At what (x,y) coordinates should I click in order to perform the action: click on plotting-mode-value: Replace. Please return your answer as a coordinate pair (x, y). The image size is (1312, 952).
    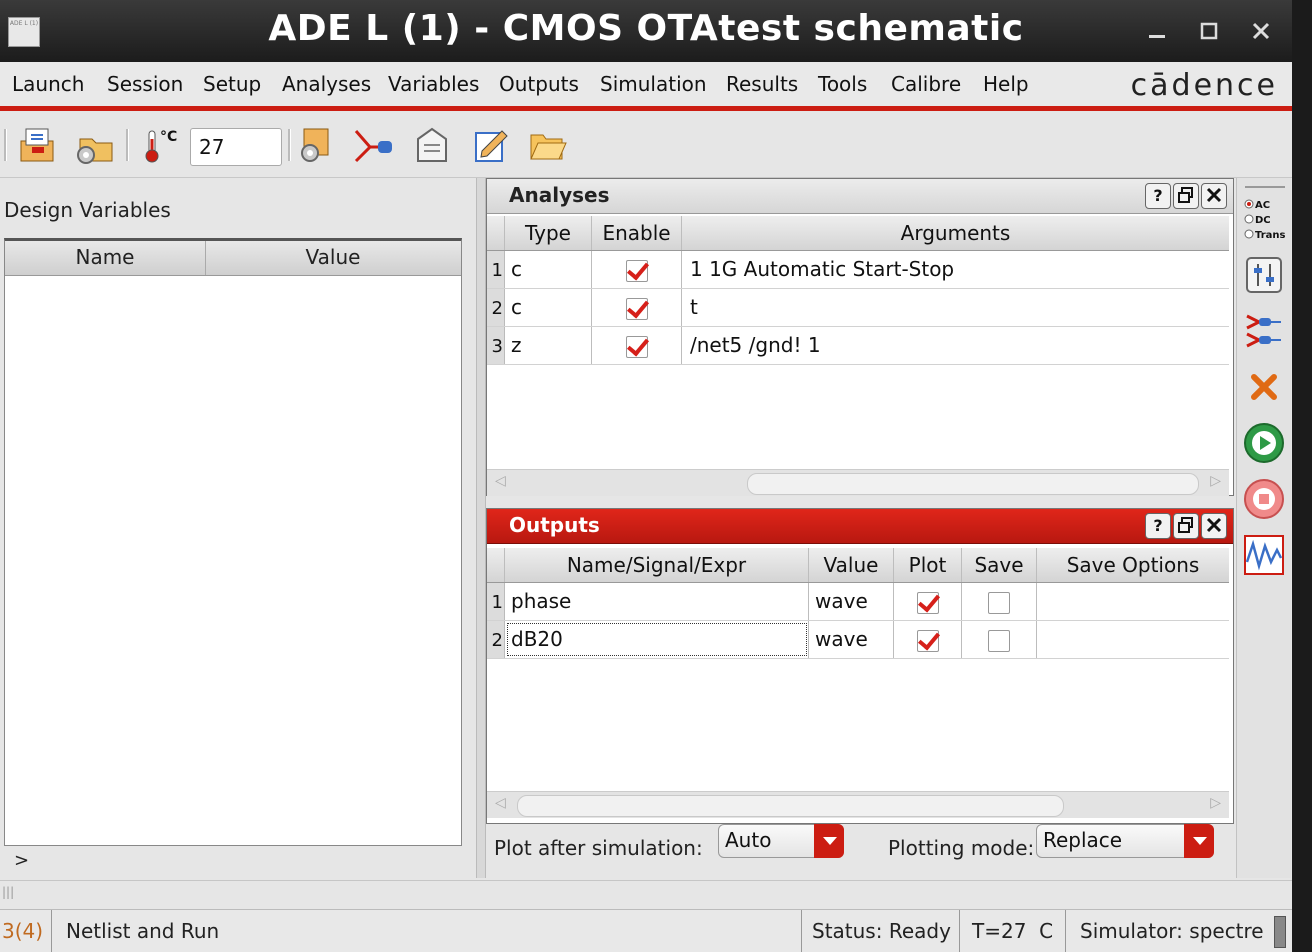
    Looking at the image, I should click on (1083, 840).